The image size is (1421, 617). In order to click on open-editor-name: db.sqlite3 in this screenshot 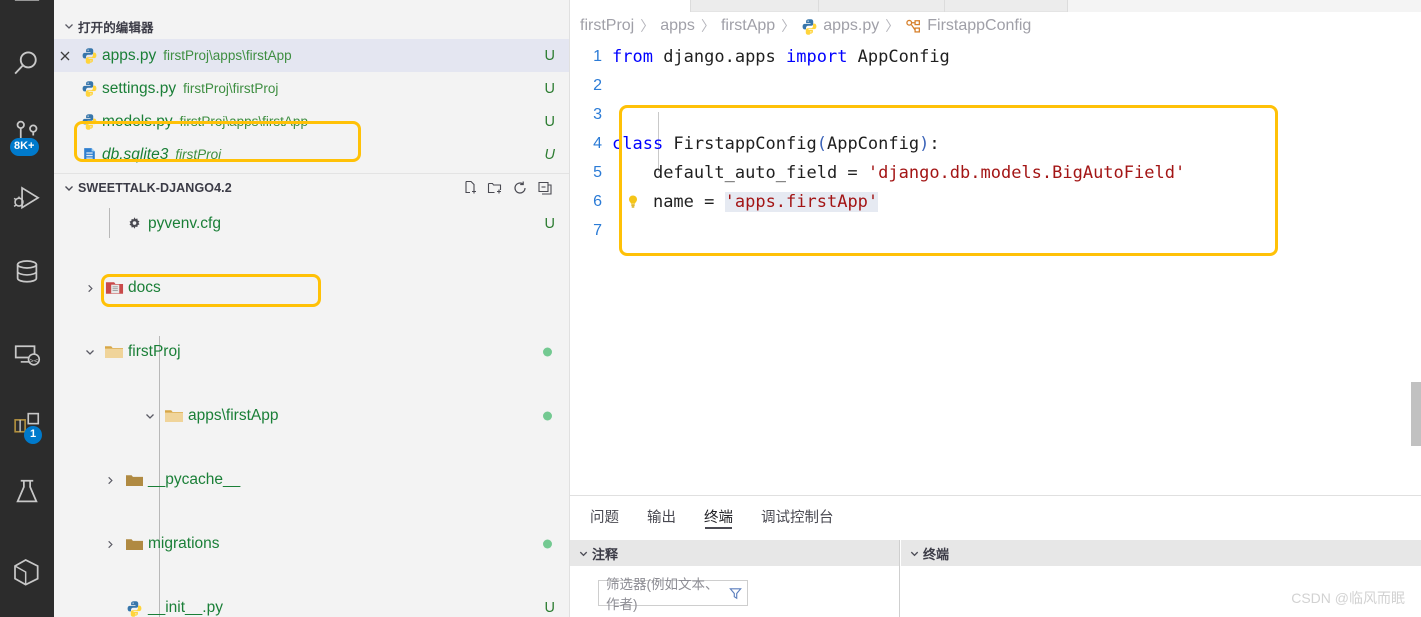, I will do `click(135, 154)`.